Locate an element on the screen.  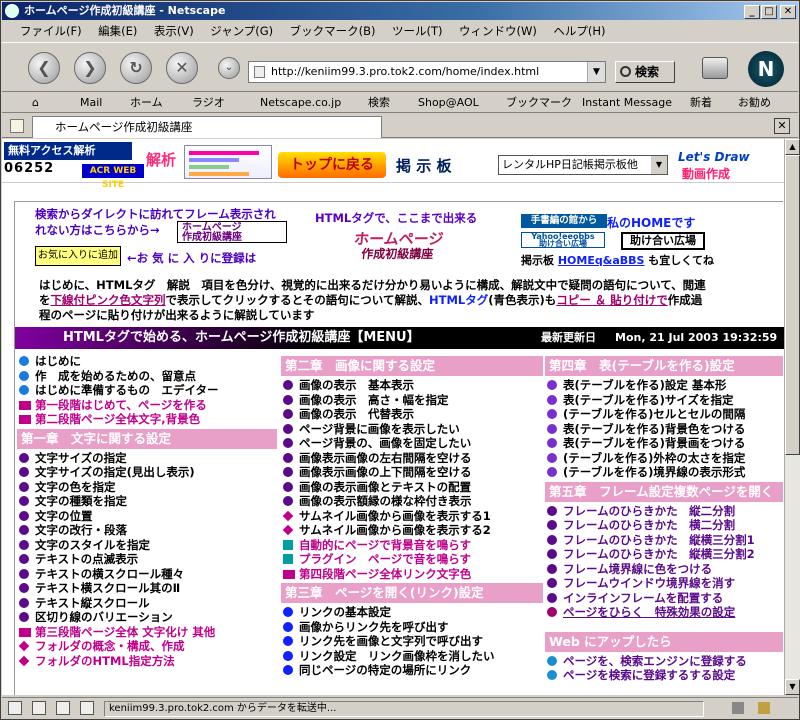
bookmark-recommend: お勧め is located at coordinates (754, 103).